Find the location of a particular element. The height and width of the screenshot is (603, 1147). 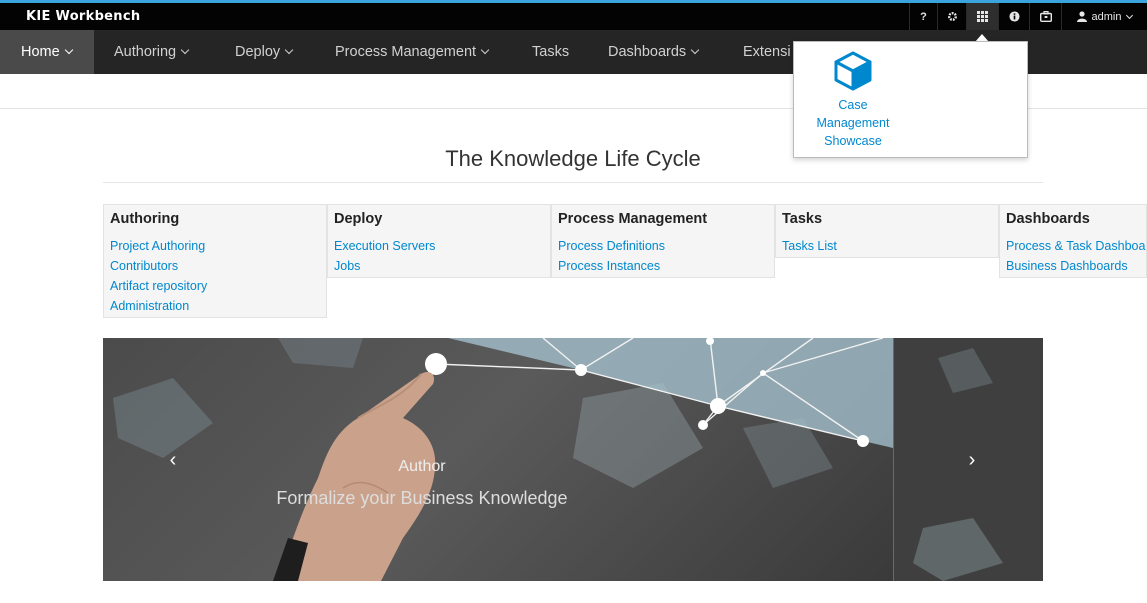

help-button: ? is located at coordinates (923, 16).